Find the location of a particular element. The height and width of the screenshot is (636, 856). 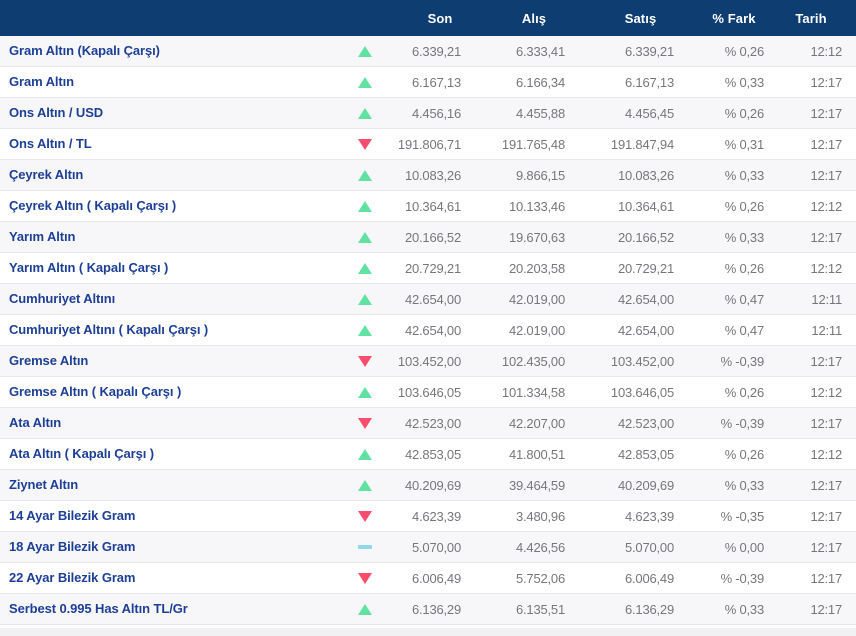

satis-value: 6.339,21 is located at coordinates (649, 51).